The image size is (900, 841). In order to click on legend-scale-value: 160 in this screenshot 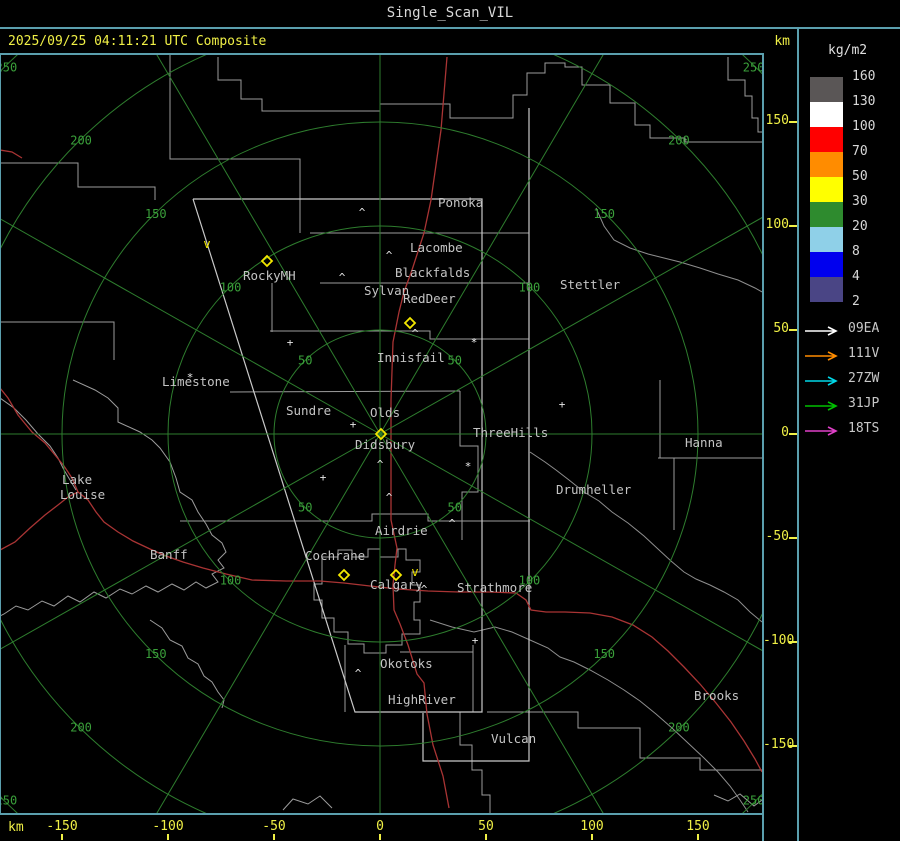, I will do `click(864, 76)`.